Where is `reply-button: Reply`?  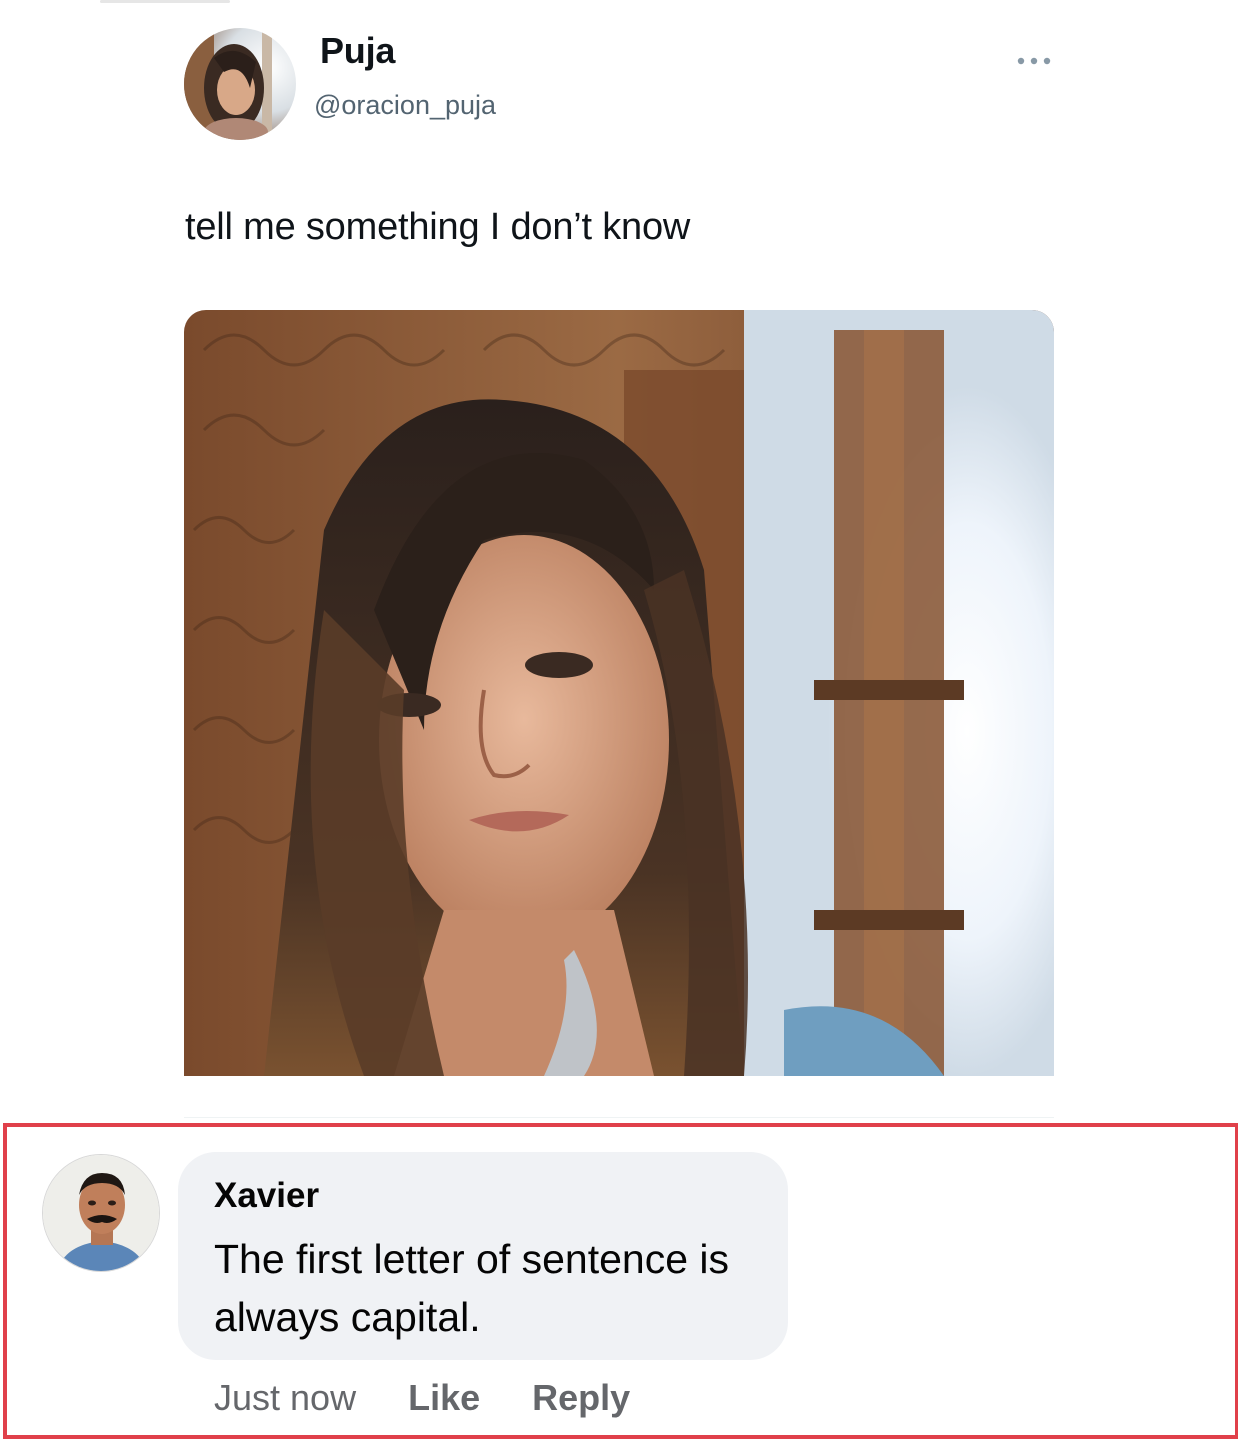 reply-button: Reply is located at coordinates (581, 1398).